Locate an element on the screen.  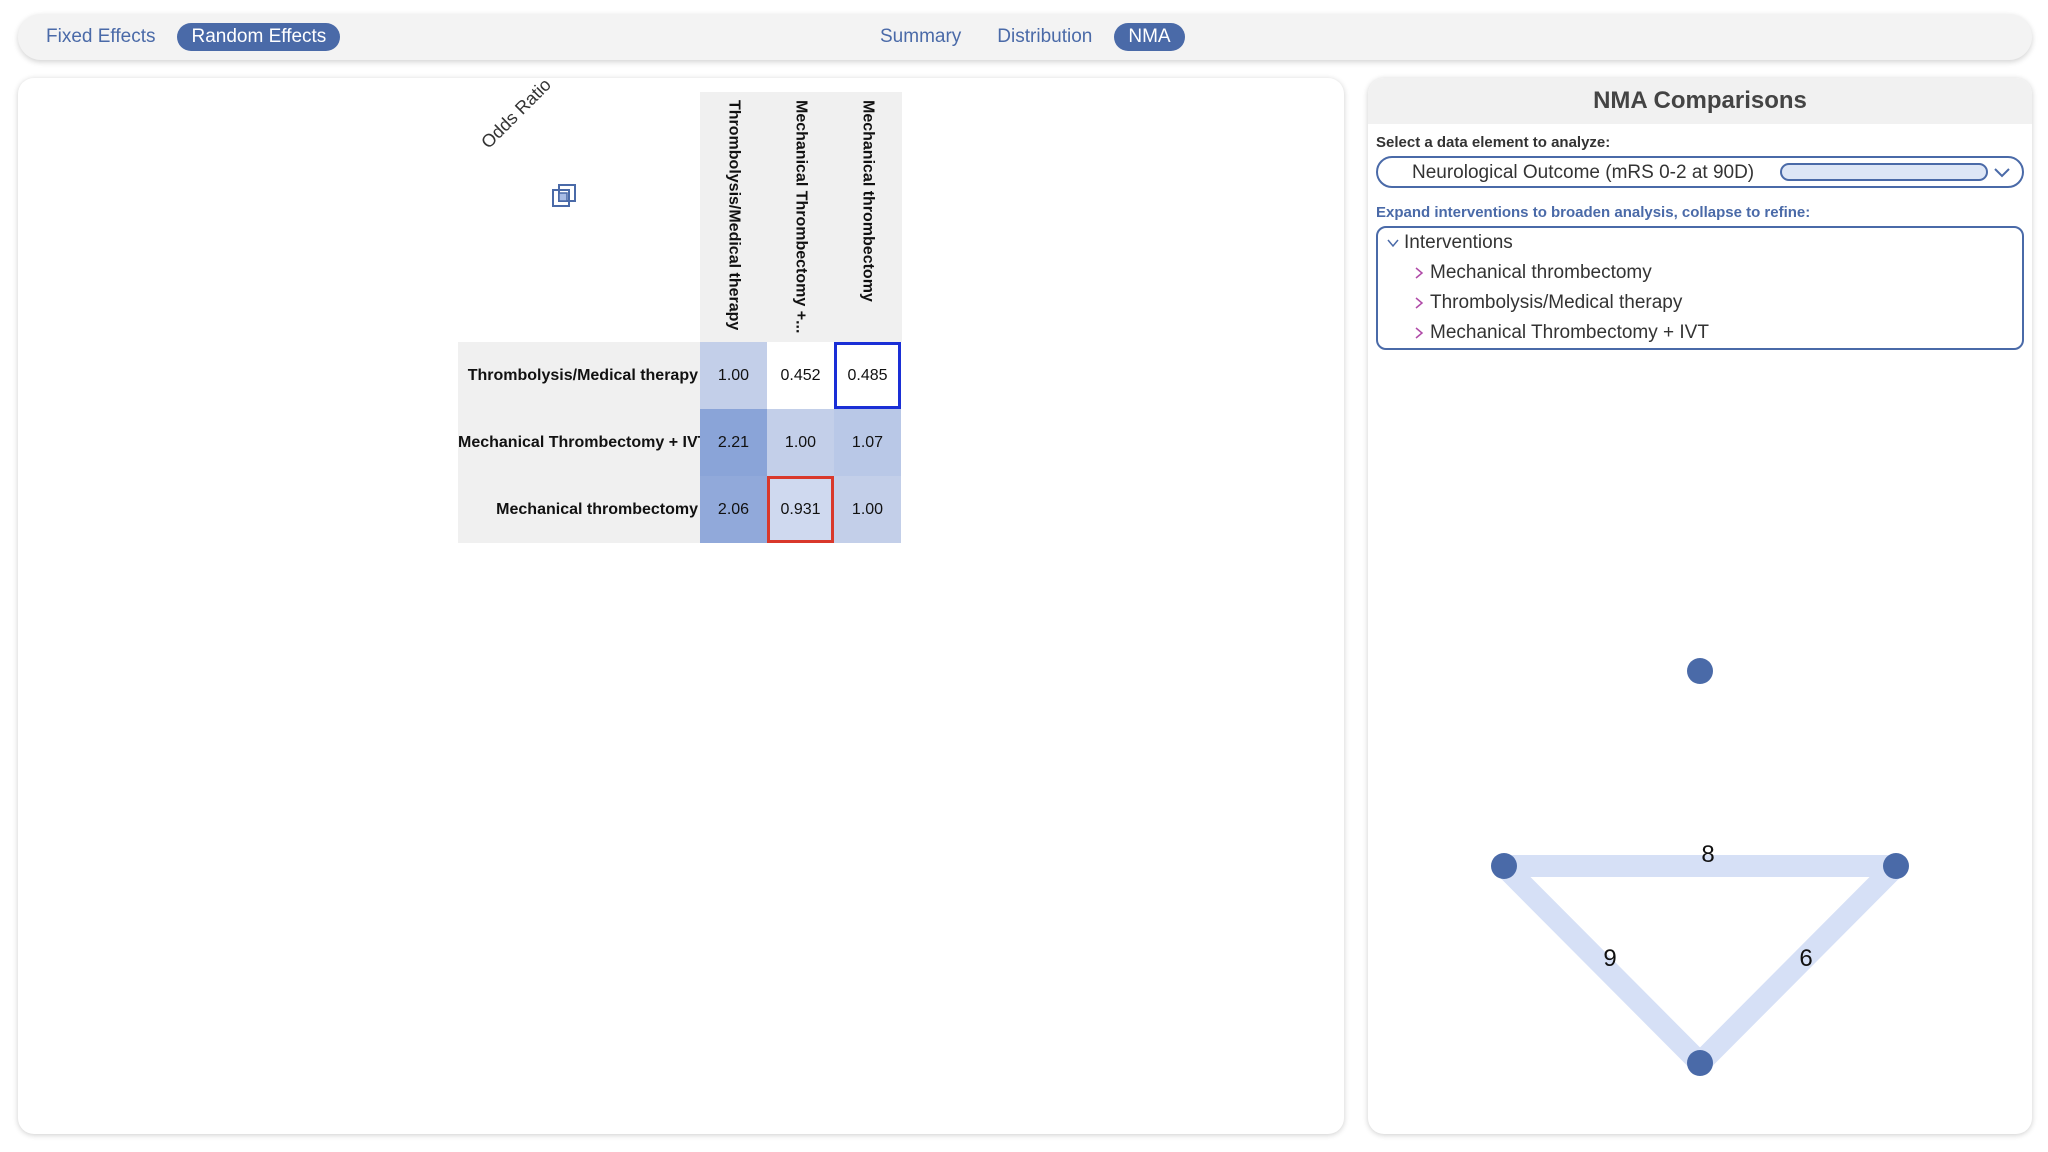
tree-item: Mechanical thrombectomy is located at coordinates (1532, 273).